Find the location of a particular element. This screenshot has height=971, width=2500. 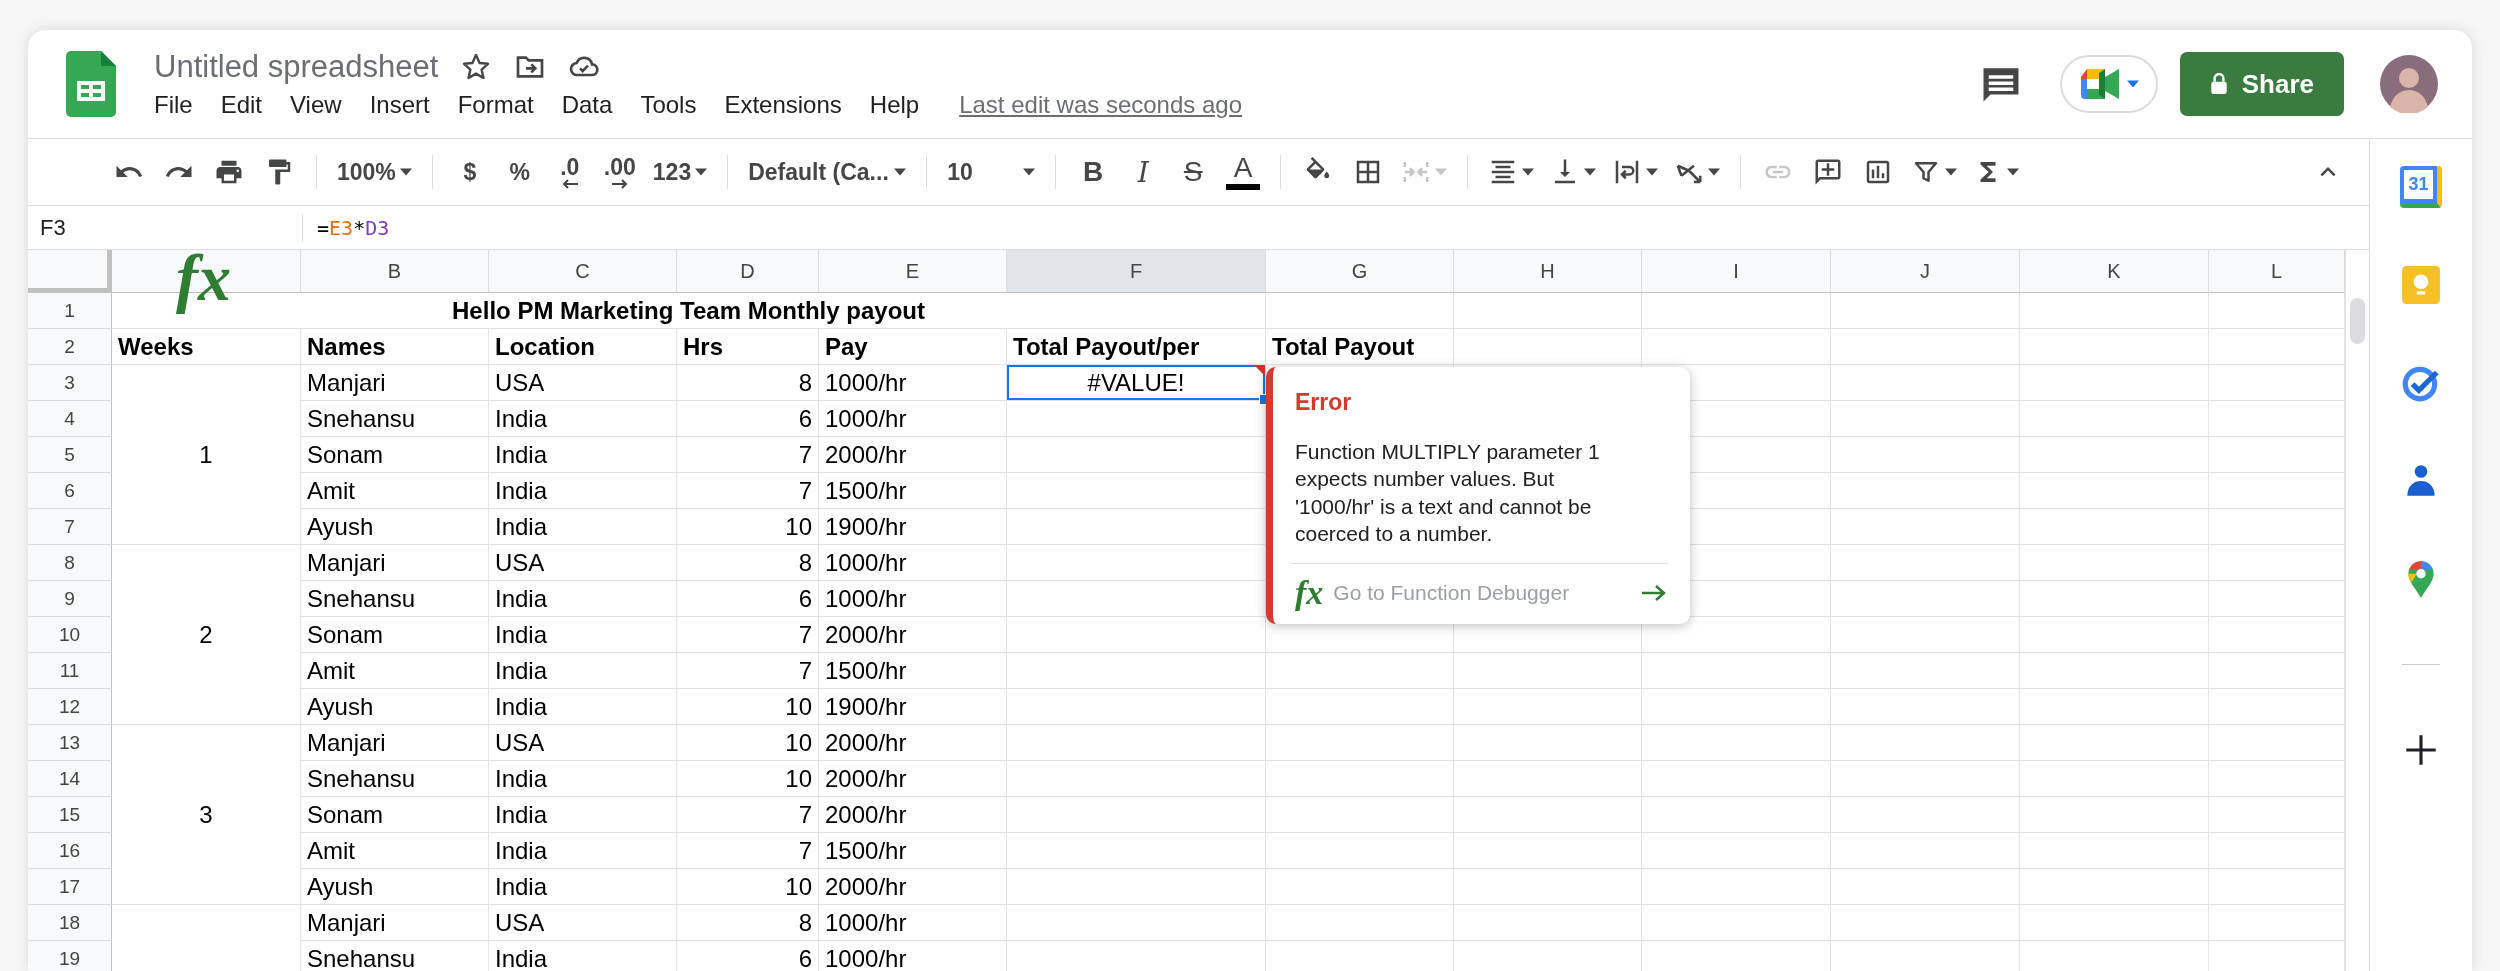

row-header: 8 is located at coordinates (70, 563).